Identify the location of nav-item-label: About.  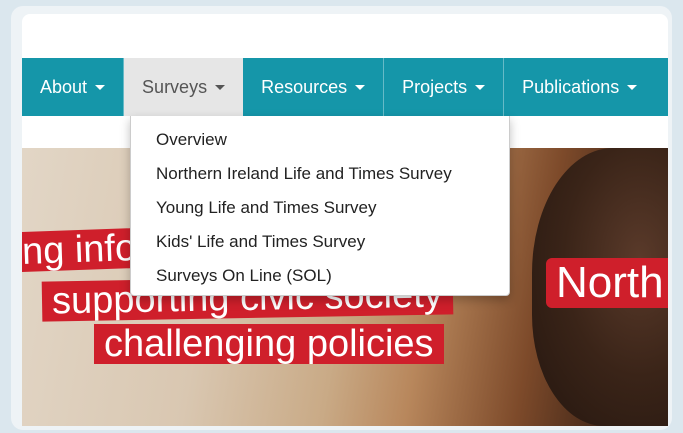
(64, 86).